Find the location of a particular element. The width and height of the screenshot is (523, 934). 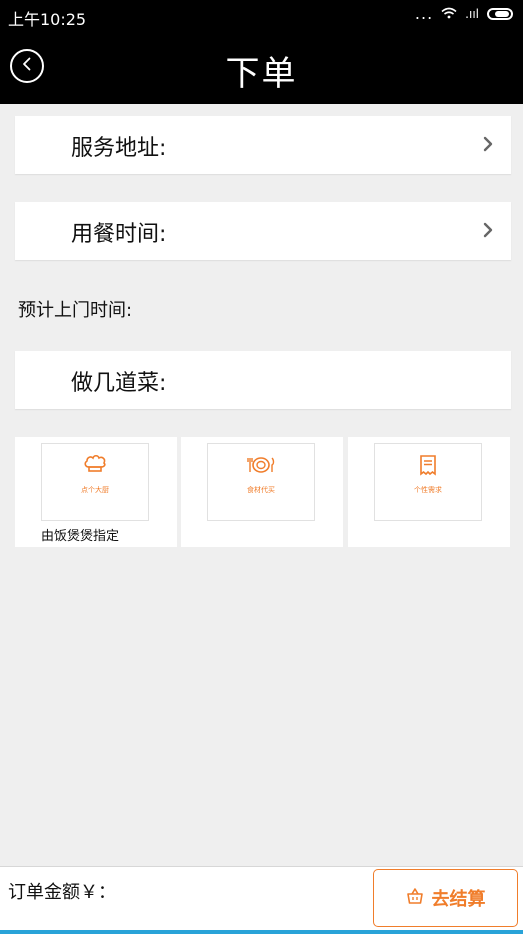

status-time: 上午10:25 is located at coordinates (47, 19).